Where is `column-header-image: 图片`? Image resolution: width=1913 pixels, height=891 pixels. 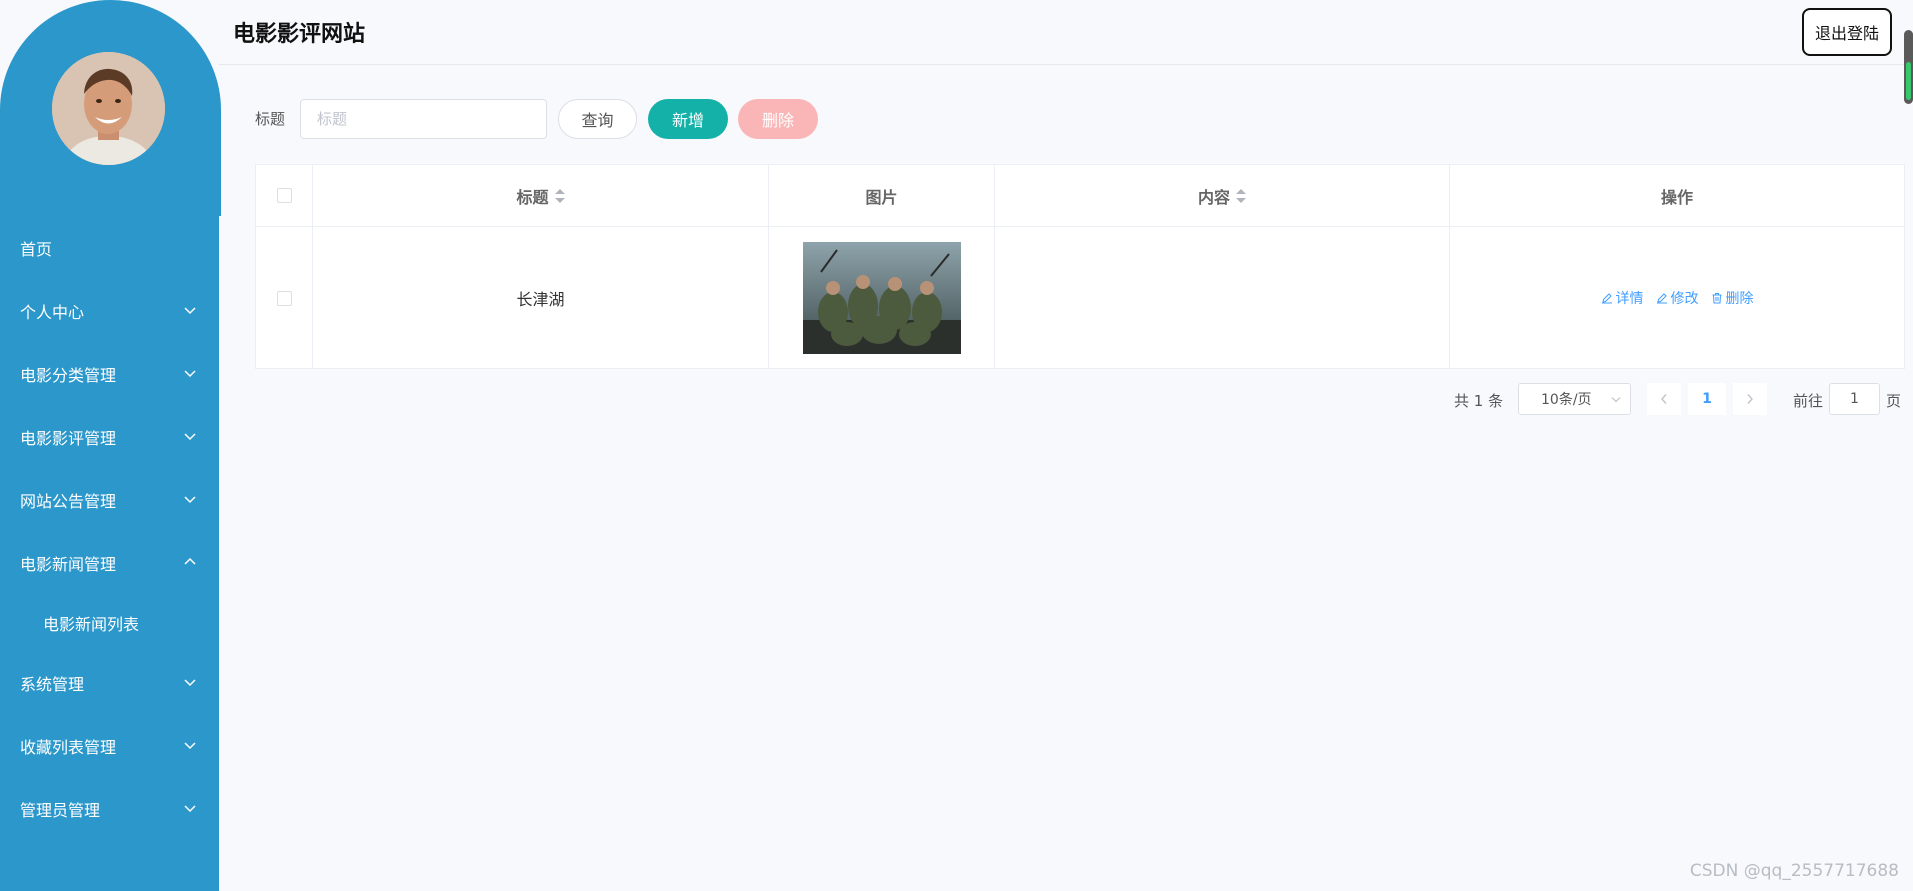
column-header-image: 图片 is located at coordinates (882, 196).